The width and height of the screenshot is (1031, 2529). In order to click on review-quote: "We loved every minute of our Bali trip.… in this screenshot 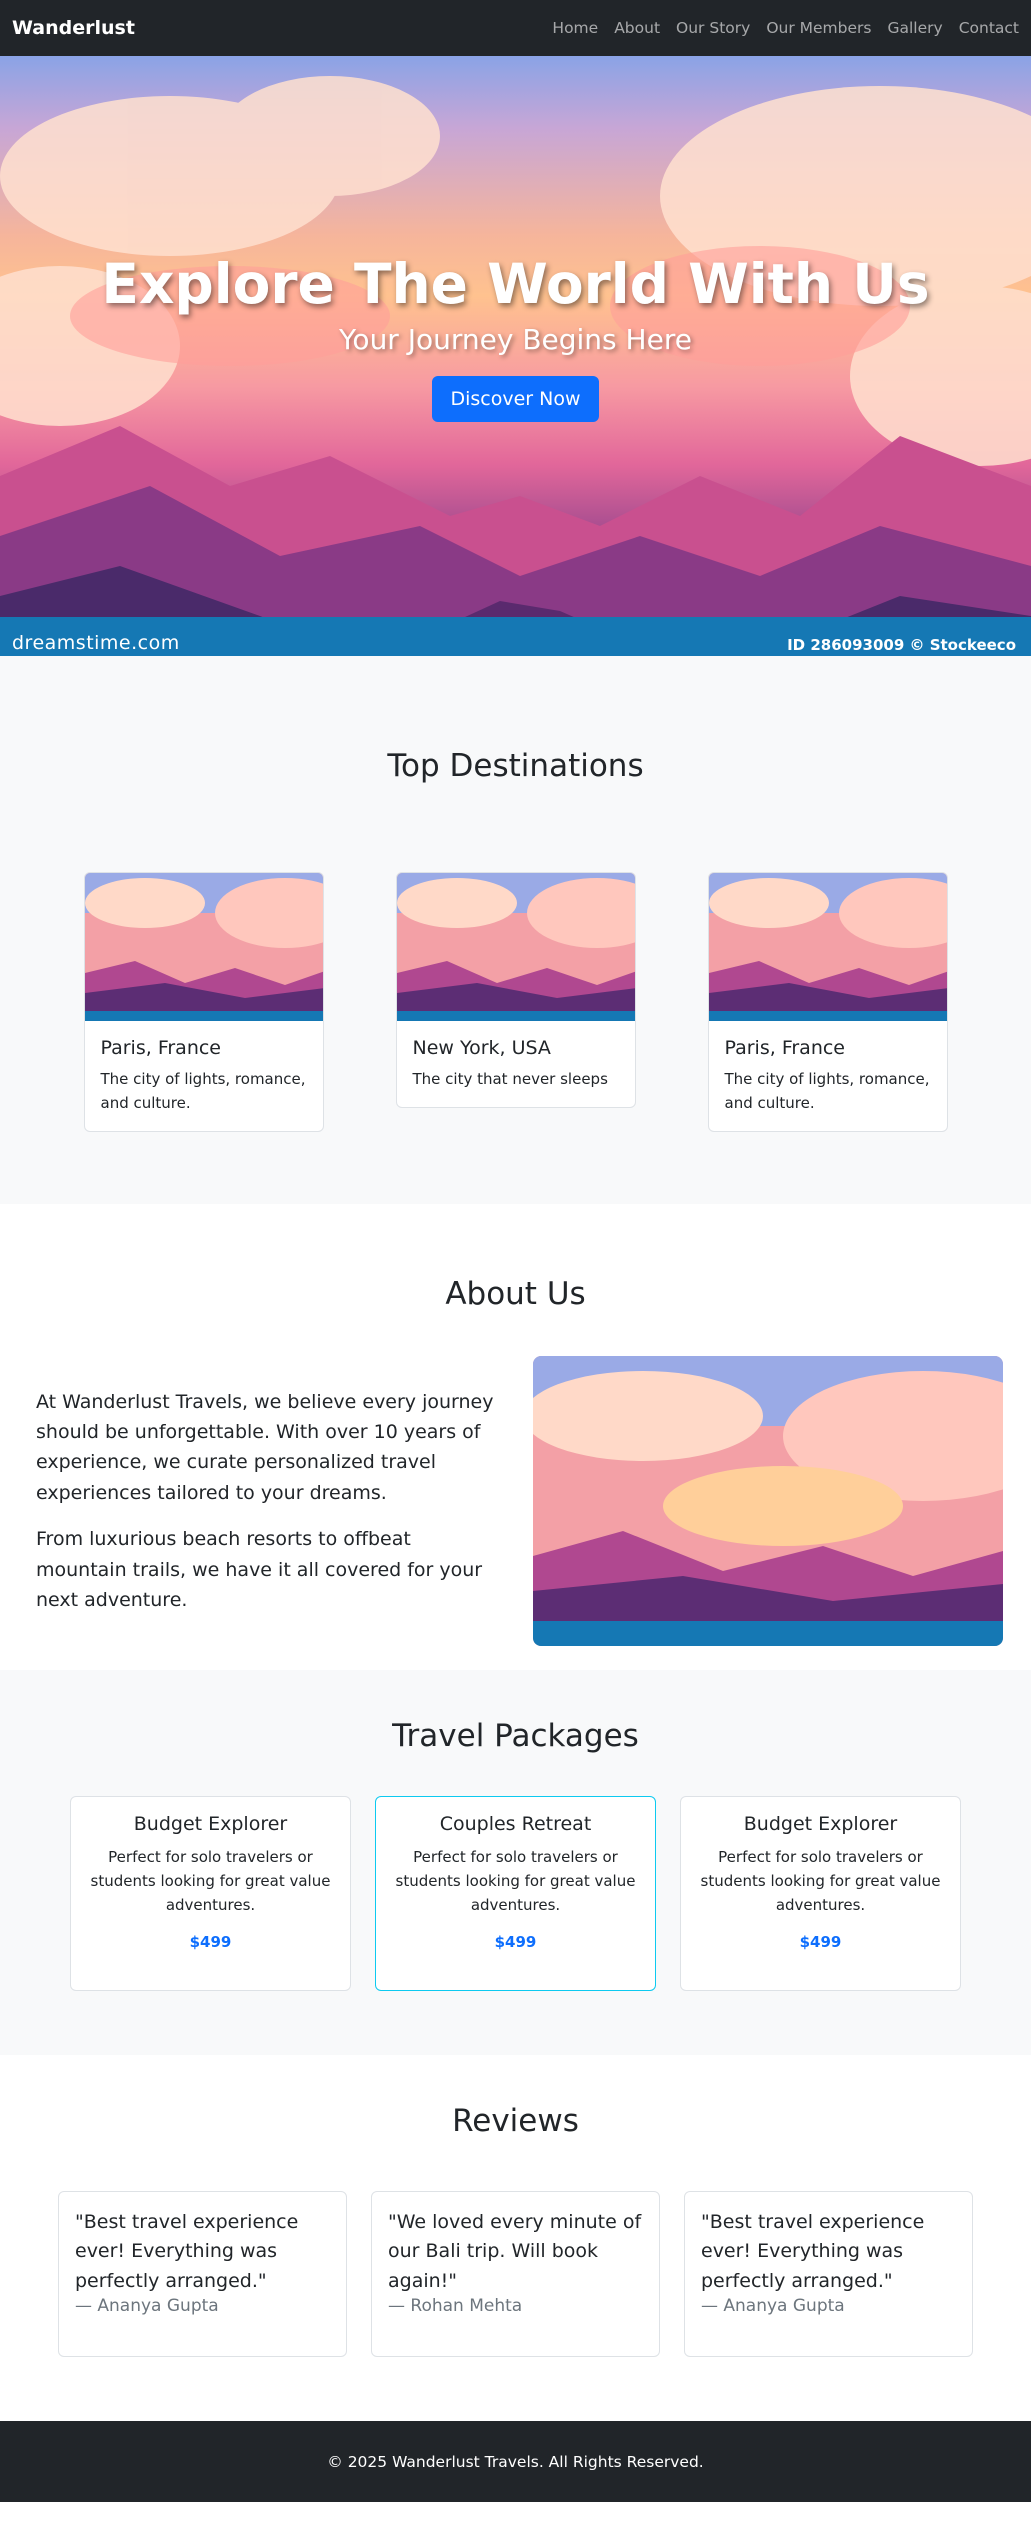, I will do `click(515, 2251)`.